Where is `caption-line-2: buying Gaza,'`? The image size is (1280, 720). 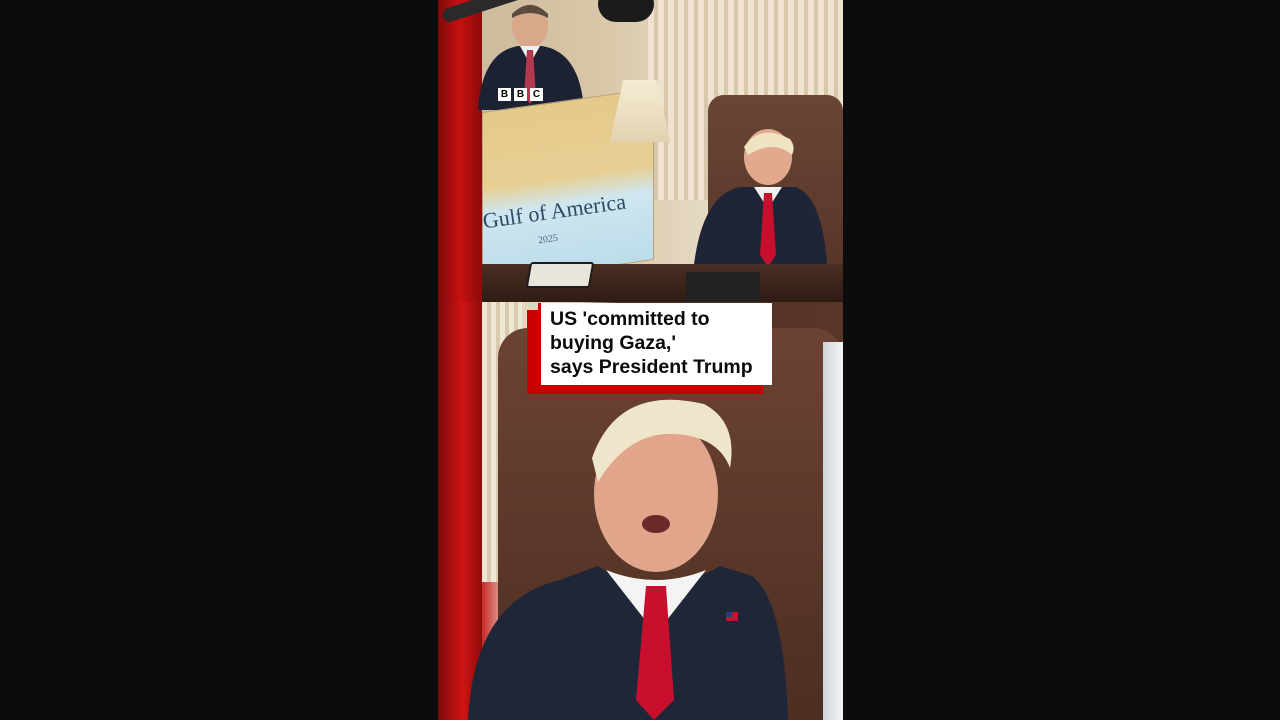 caption-line-2: buying Gaza,' is located at coordinates (613, 343).